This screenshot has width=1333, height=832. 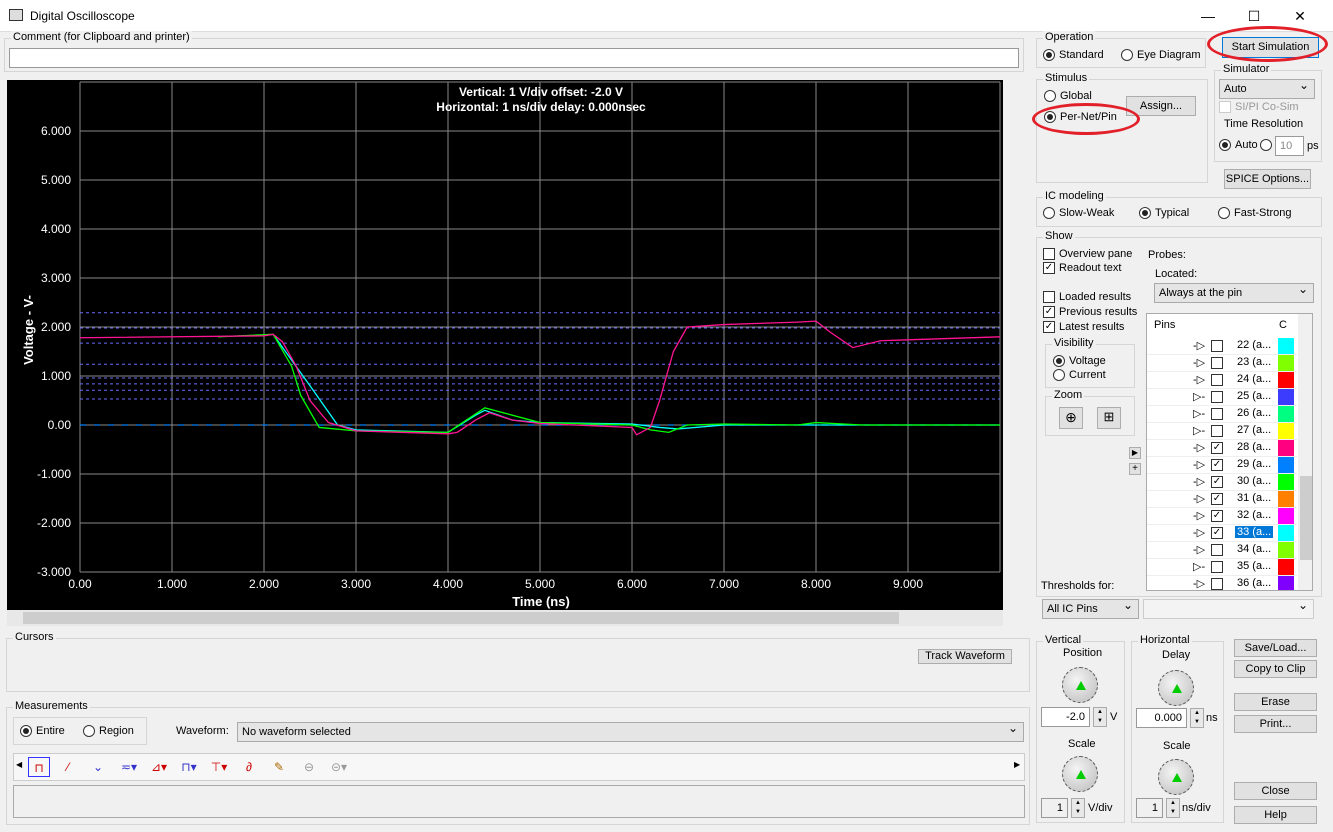 I want to click on undershoot-icon: ⊿▾, so click(x=159, y=767).